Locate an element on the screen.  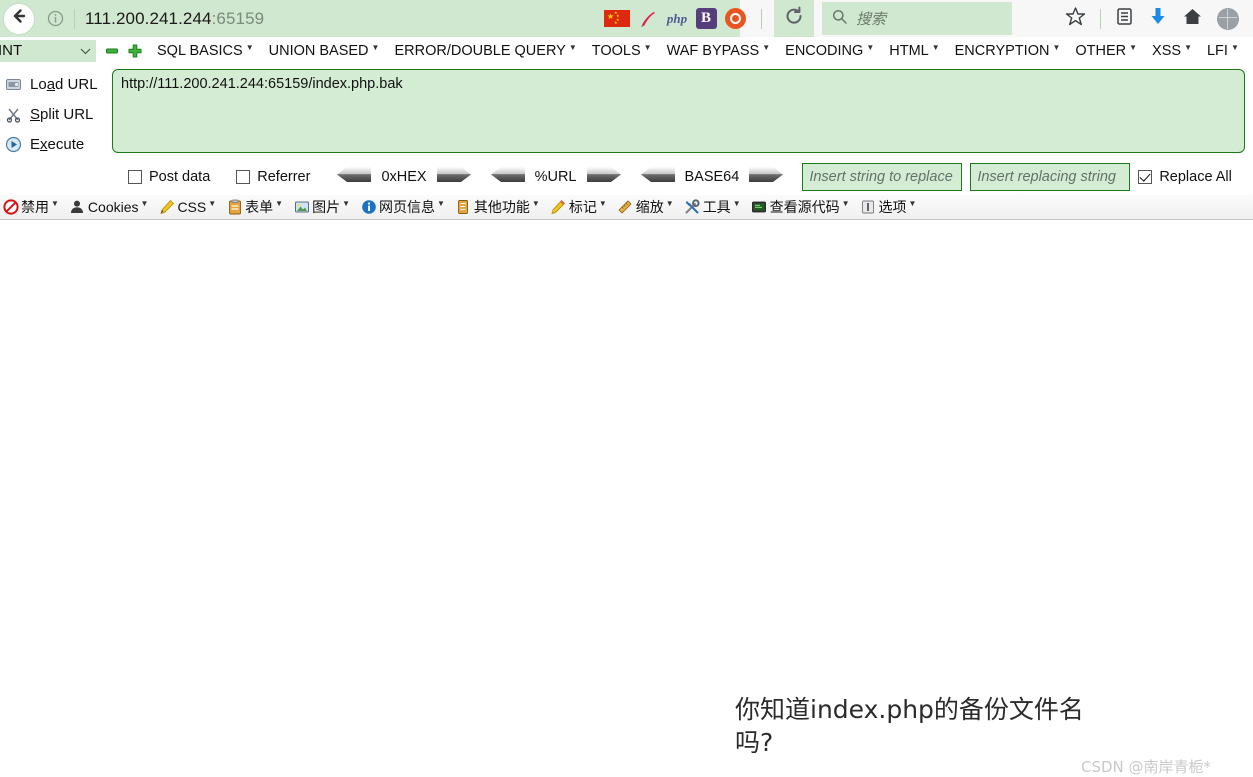
library-icon is located at coordinates (1124, 19).